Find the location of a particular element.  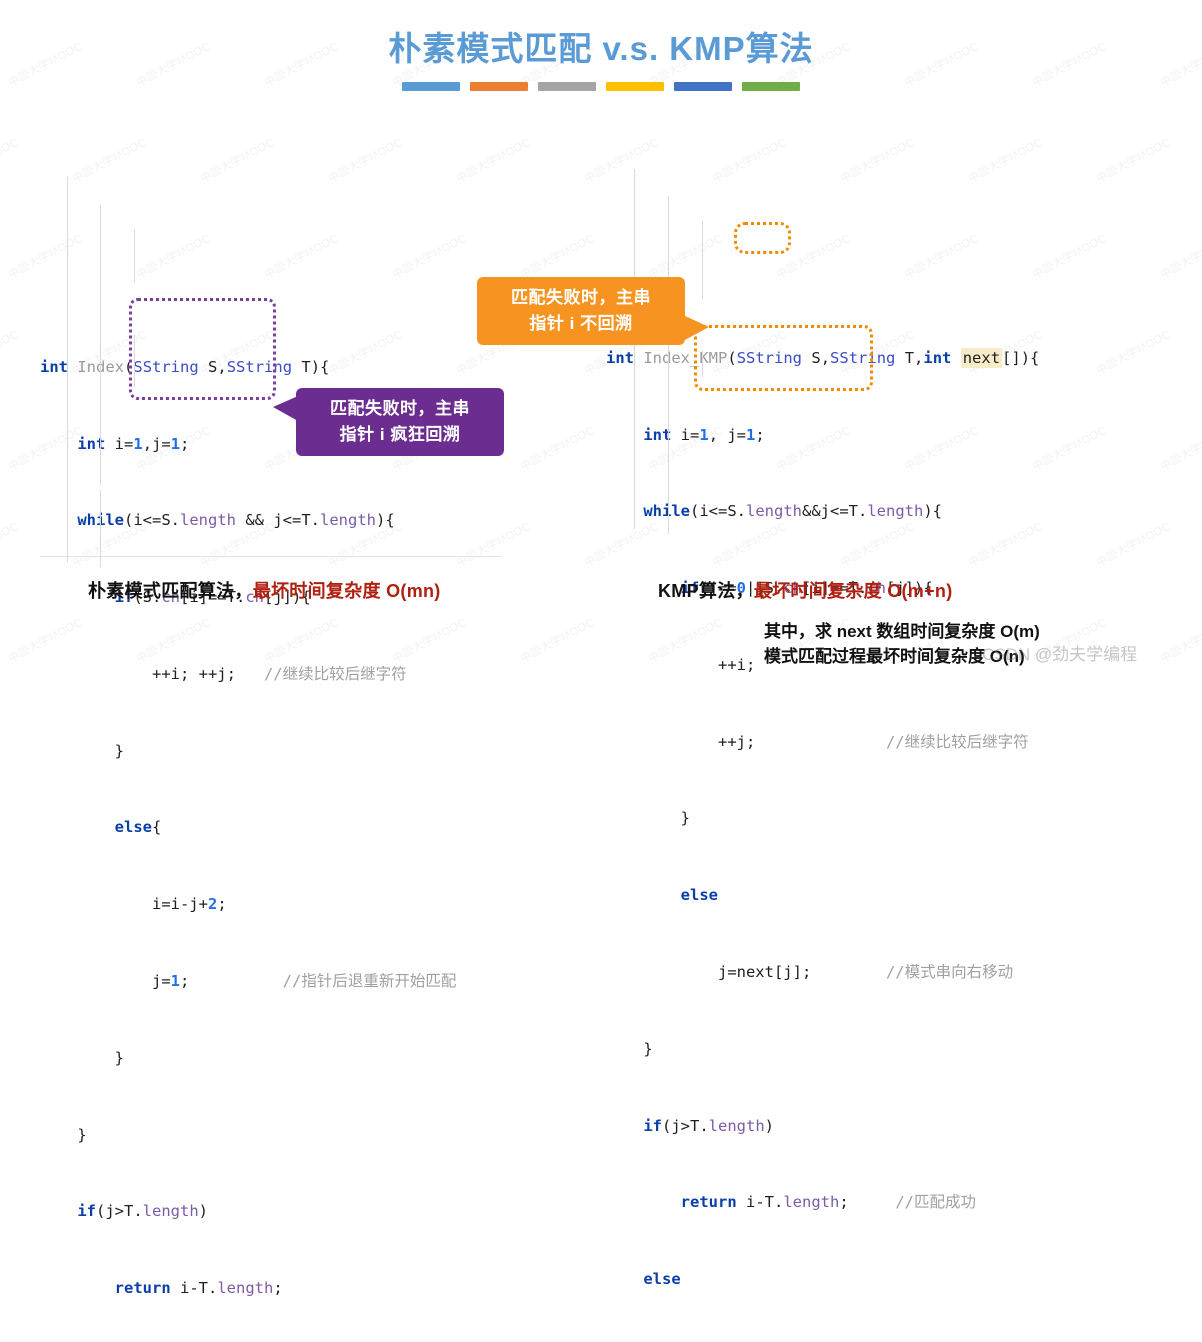

title-block: 朴素模式匹配 v.s. KMP算法 is located at coordinates (601, 59).